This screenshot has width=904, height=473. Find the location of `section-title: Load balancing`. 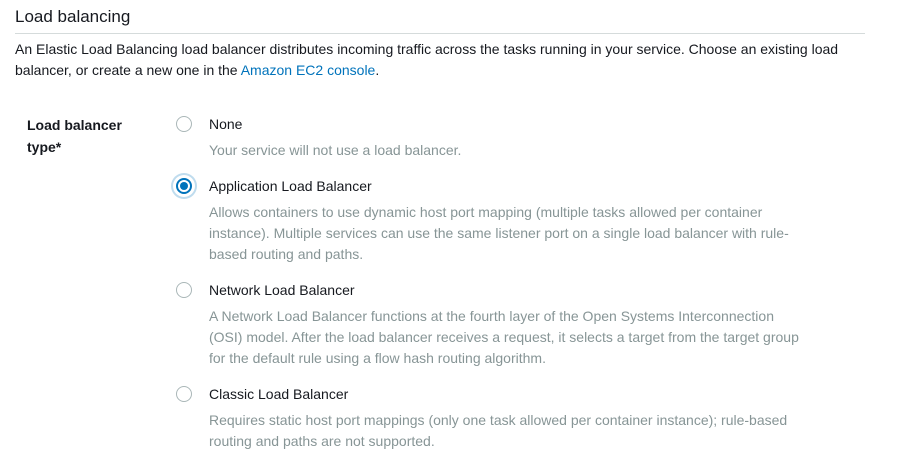

section-title: Load balancing is located at coordinates (73, 16).